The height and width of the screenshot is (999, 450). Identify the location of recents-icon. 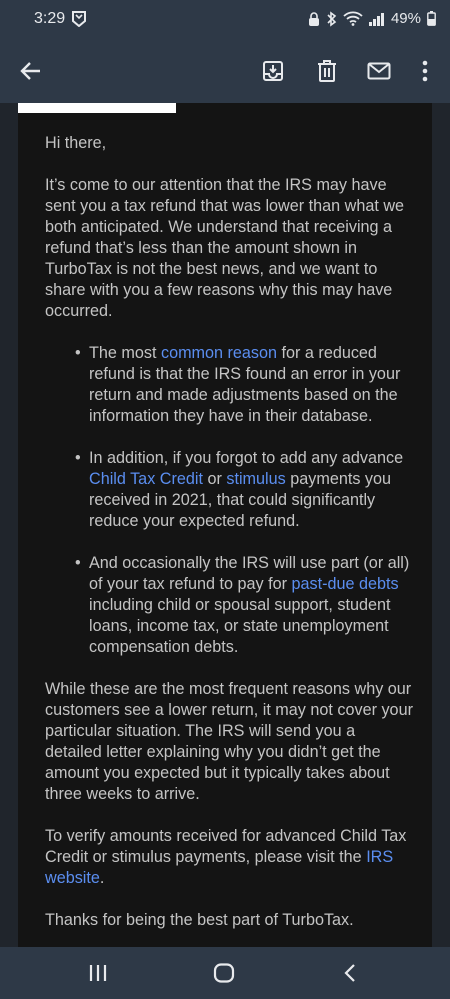
(98, 973).